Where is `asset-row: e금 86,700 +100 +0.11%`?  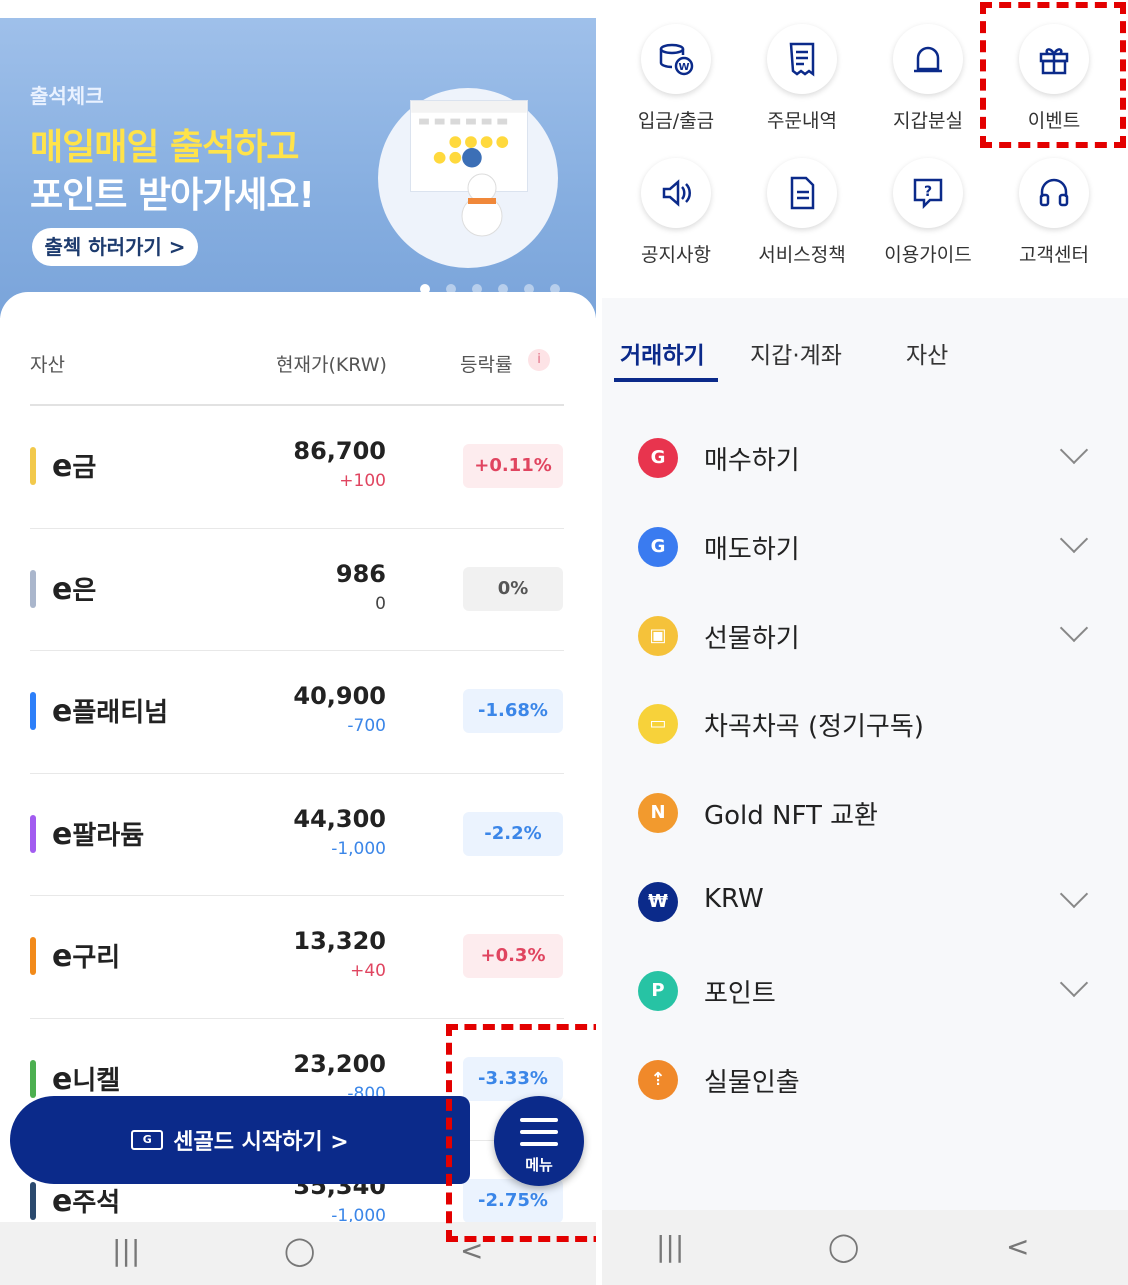
asset-row: e금 86,700 +100 +0.11% is located at coordinates (298, 466).